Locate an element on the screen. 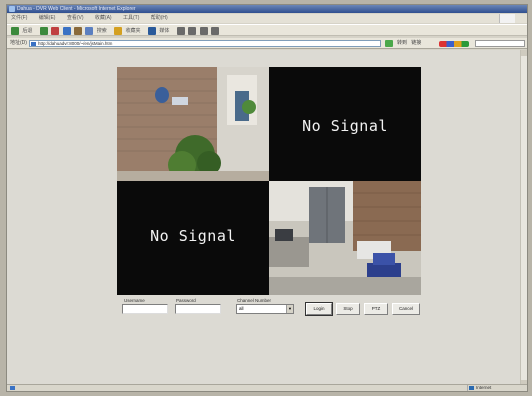 The image size is (532, 396). vertical-scrollbar is located at coordinates (523, 218).